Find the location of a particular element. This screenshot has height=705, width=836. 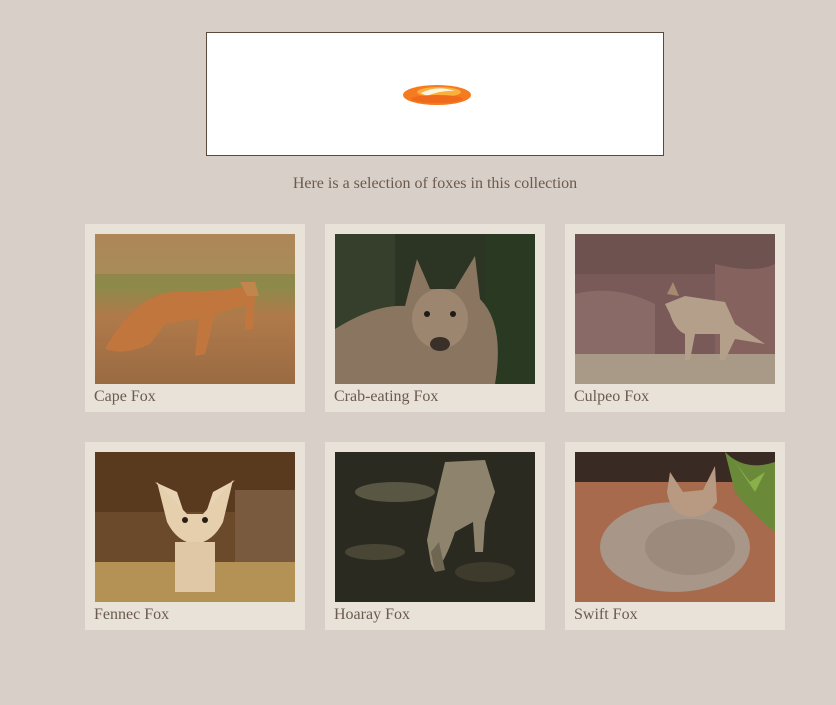

fox-card-swift: Swift Fox is located at coordinates (675, 536).